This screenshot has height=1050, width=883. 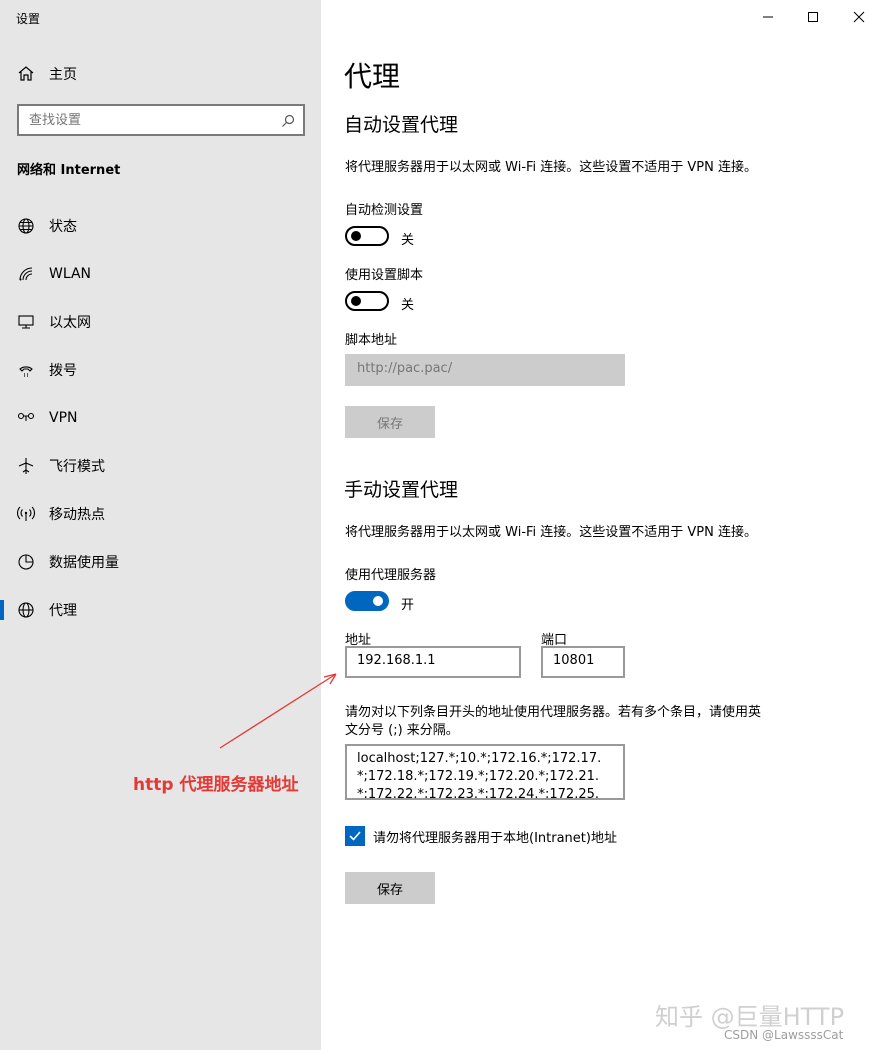 What do you see at coordinates (2, 610) in the screenshot?
I see `active-indicator` at bounding box center [2, 610].